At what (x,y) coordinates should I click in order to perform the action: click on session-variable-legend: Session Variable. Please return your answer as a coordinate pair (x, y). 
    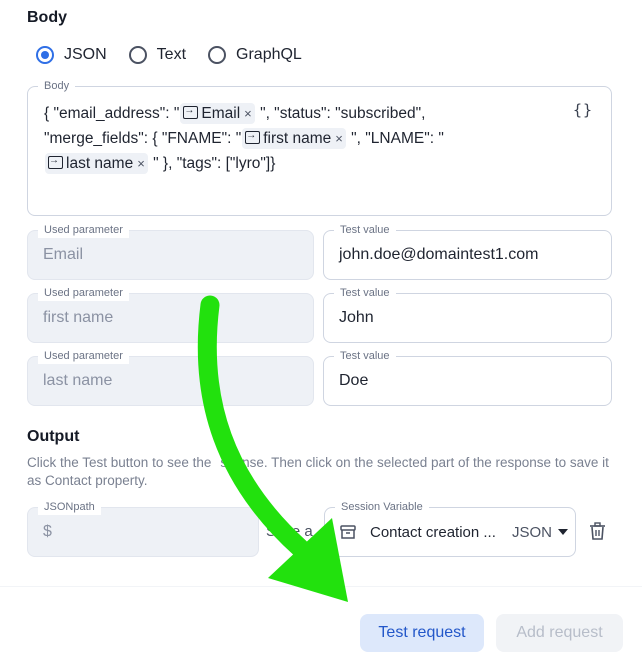
    Looking at the image, I should click on (382, 507).